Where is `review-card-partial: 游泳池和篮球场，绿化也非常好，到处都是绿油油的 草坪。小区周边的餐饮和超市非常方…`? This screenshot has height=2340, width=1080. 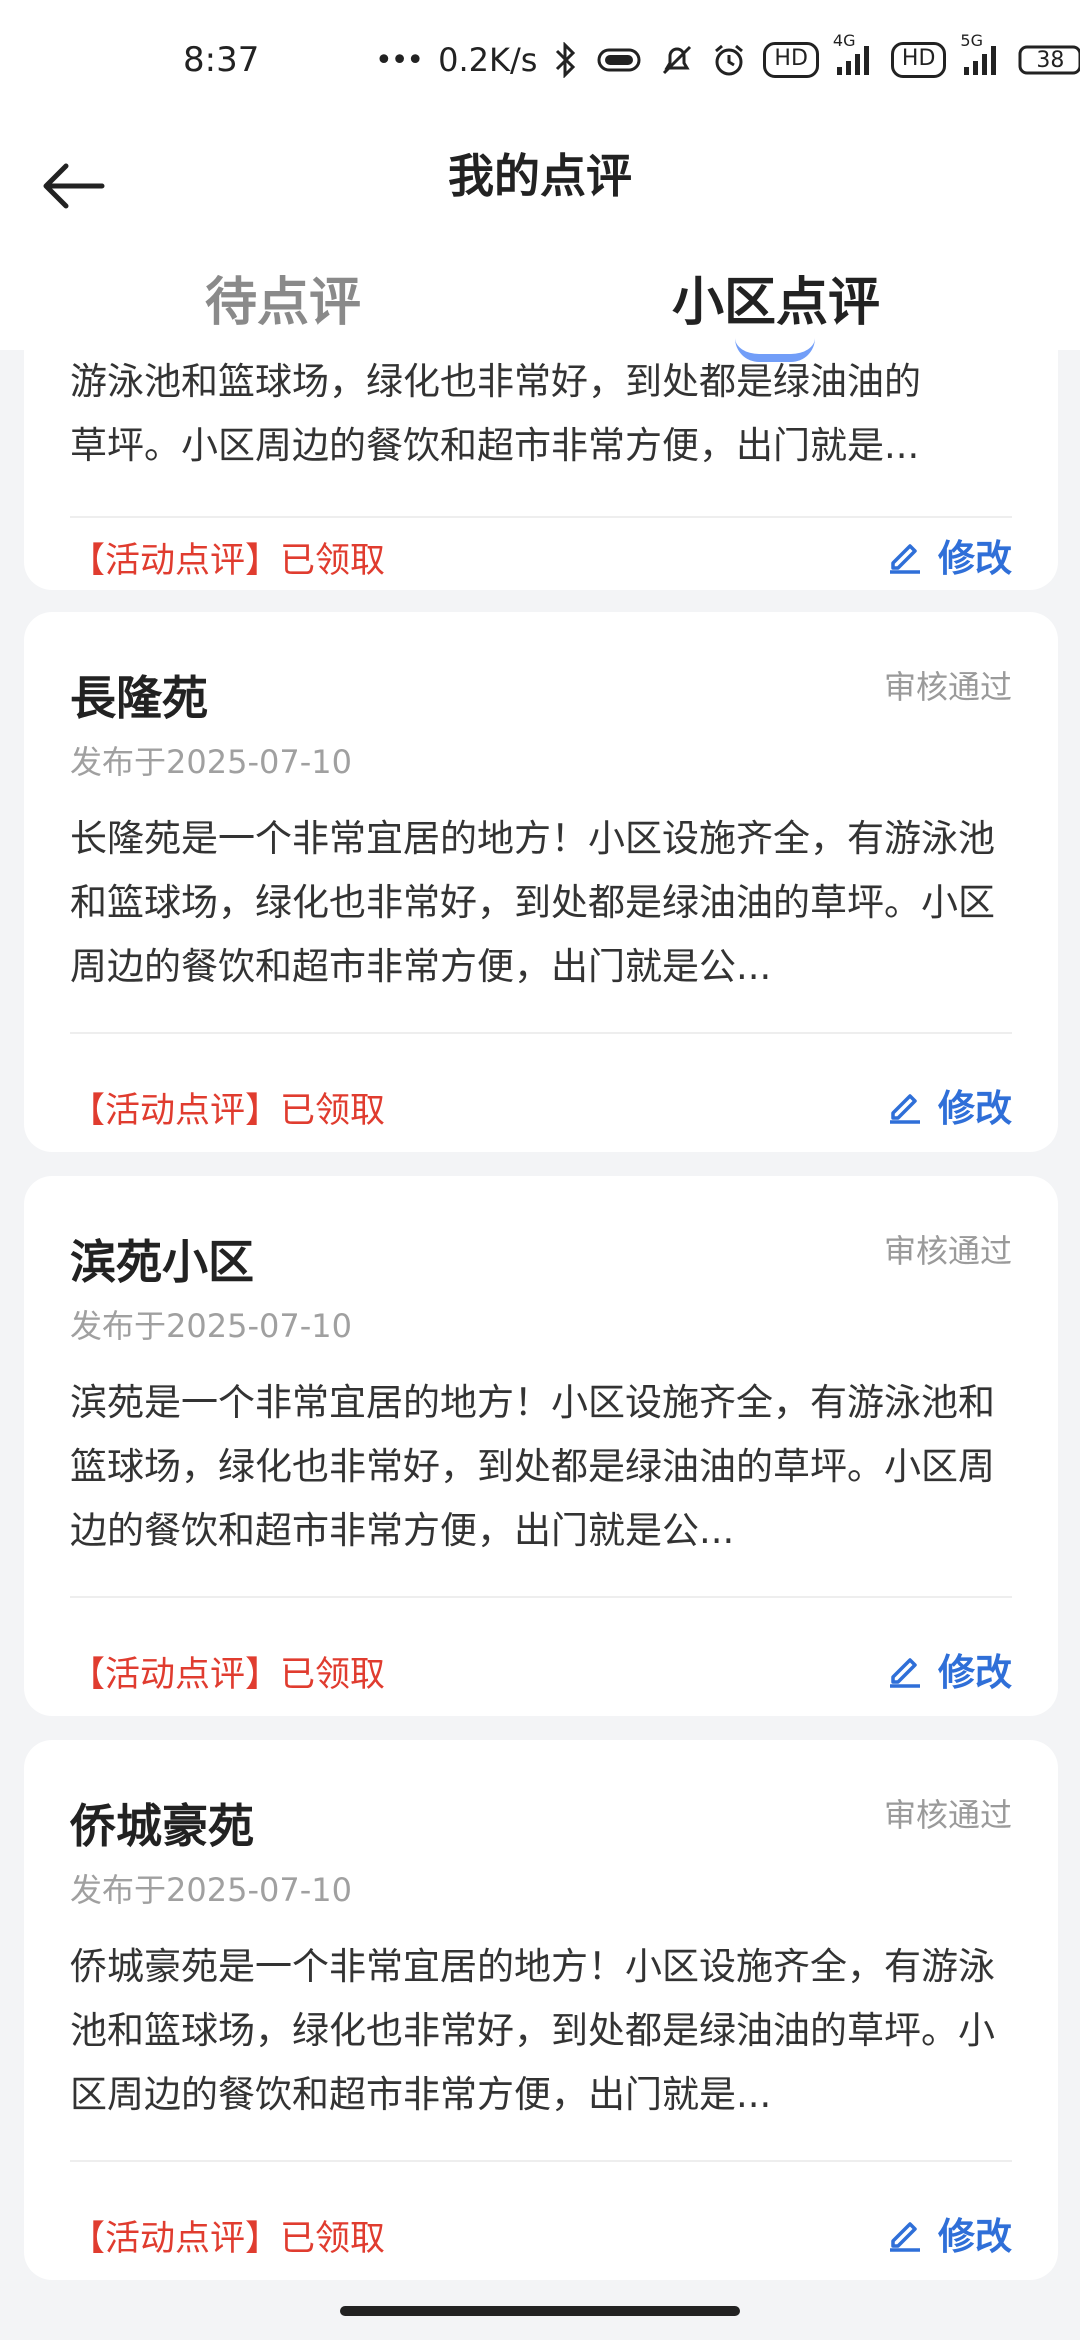
review-card-partial: 游泳池和篮球场，绿化也非常好，到处都是绿油油的 草坪。小区周边的餐饮和超市非常方… is located at coordinates (541, 470).